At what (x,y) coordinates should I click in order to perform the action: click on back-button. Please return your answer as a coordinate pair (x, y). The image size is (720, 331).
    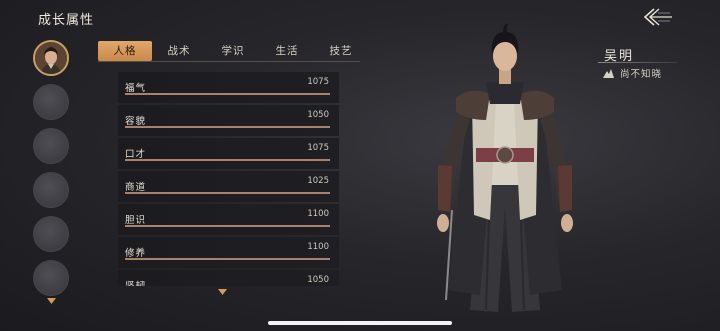
    Looking at the image, I should click on (657, 17).